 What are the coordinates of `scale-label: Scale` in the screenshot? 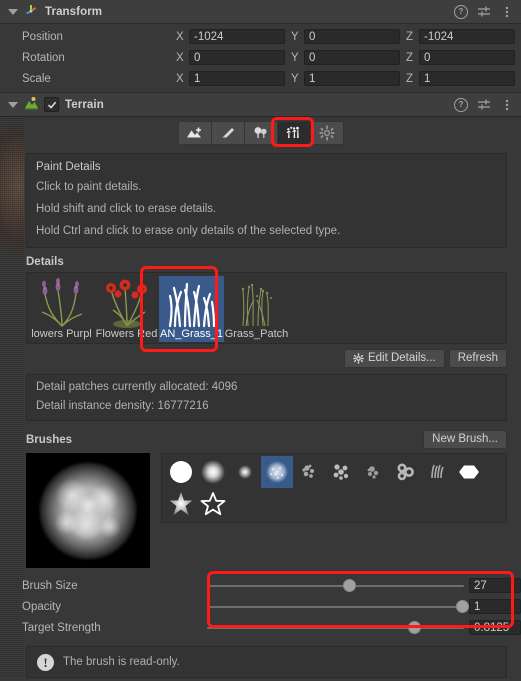 It's located at (36, 78).